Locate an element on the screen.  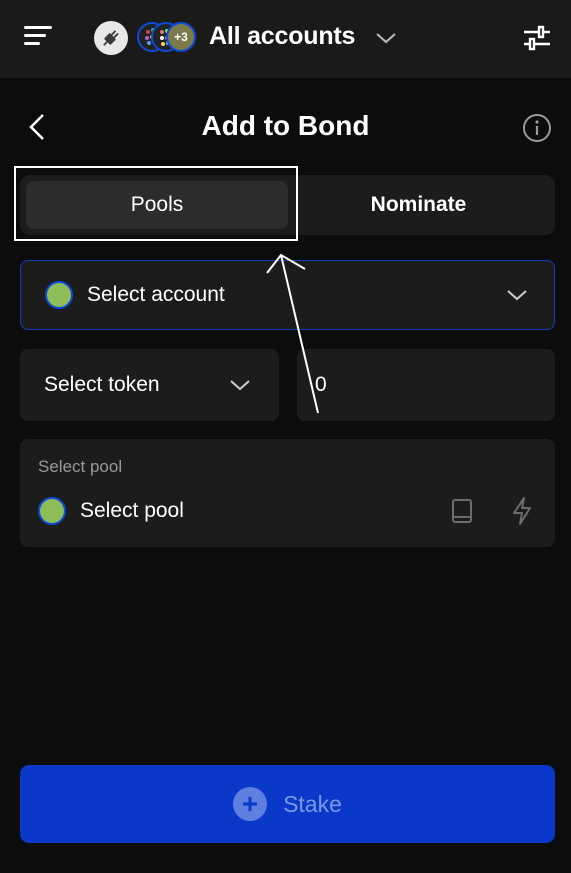
book-icon is located at coordinates (462, 511).